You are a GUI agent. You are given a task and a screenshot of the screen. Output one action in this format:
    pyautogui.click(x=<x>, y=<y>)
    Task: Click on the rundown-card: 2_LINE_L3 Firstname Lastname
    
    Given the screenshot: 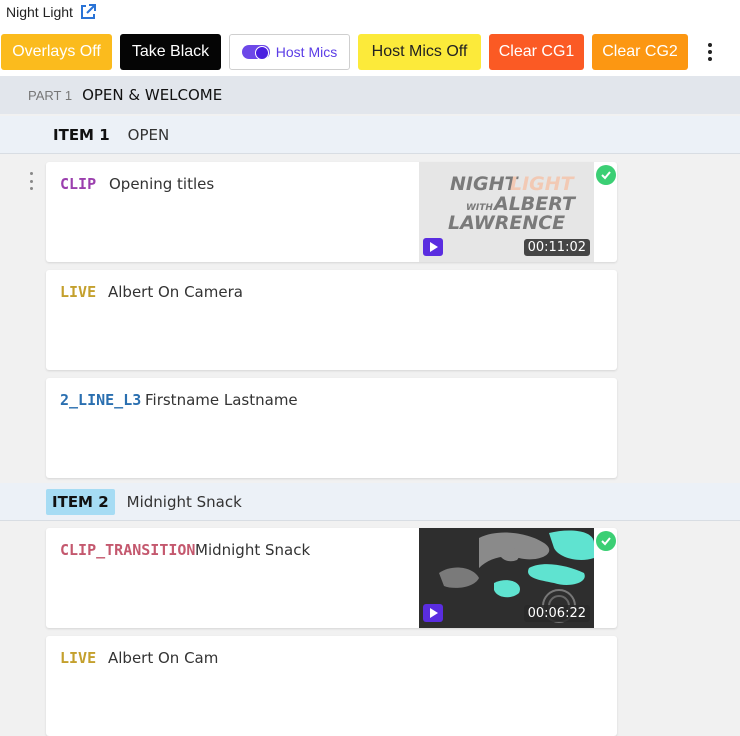 What is the action you would take?
    pyautogui.click(x=331, y=428)
    